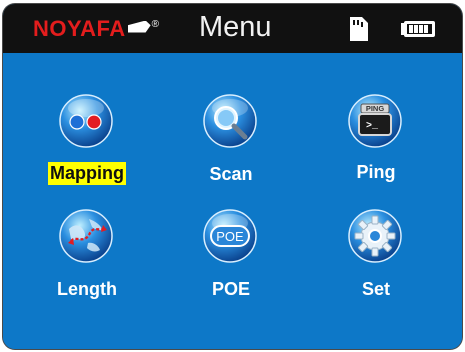  What do you see at coordinates (155, 24) in the screenshot?
I see `registered-mark: ®` at bounding box center [155, 24].